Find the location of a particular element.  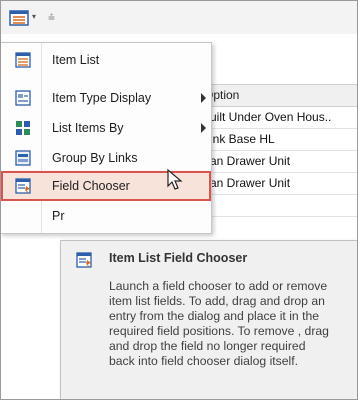

menu-item-label: Item Type Display is located at coordinates (102, 98).